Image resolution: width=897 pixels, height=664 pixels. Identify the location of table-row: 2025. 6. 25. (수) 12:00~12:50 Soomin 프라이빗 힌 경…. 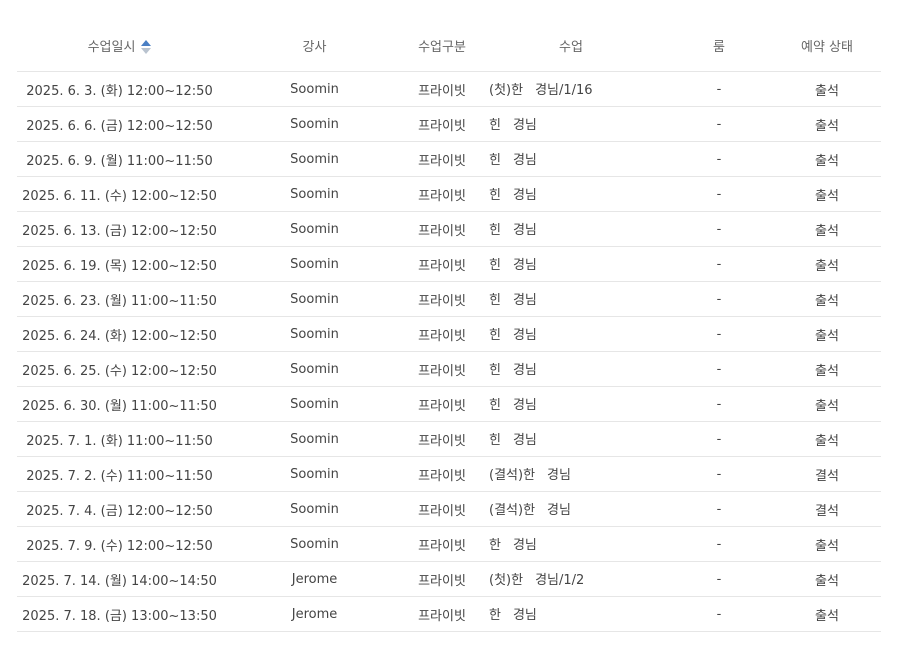
(449, 369).